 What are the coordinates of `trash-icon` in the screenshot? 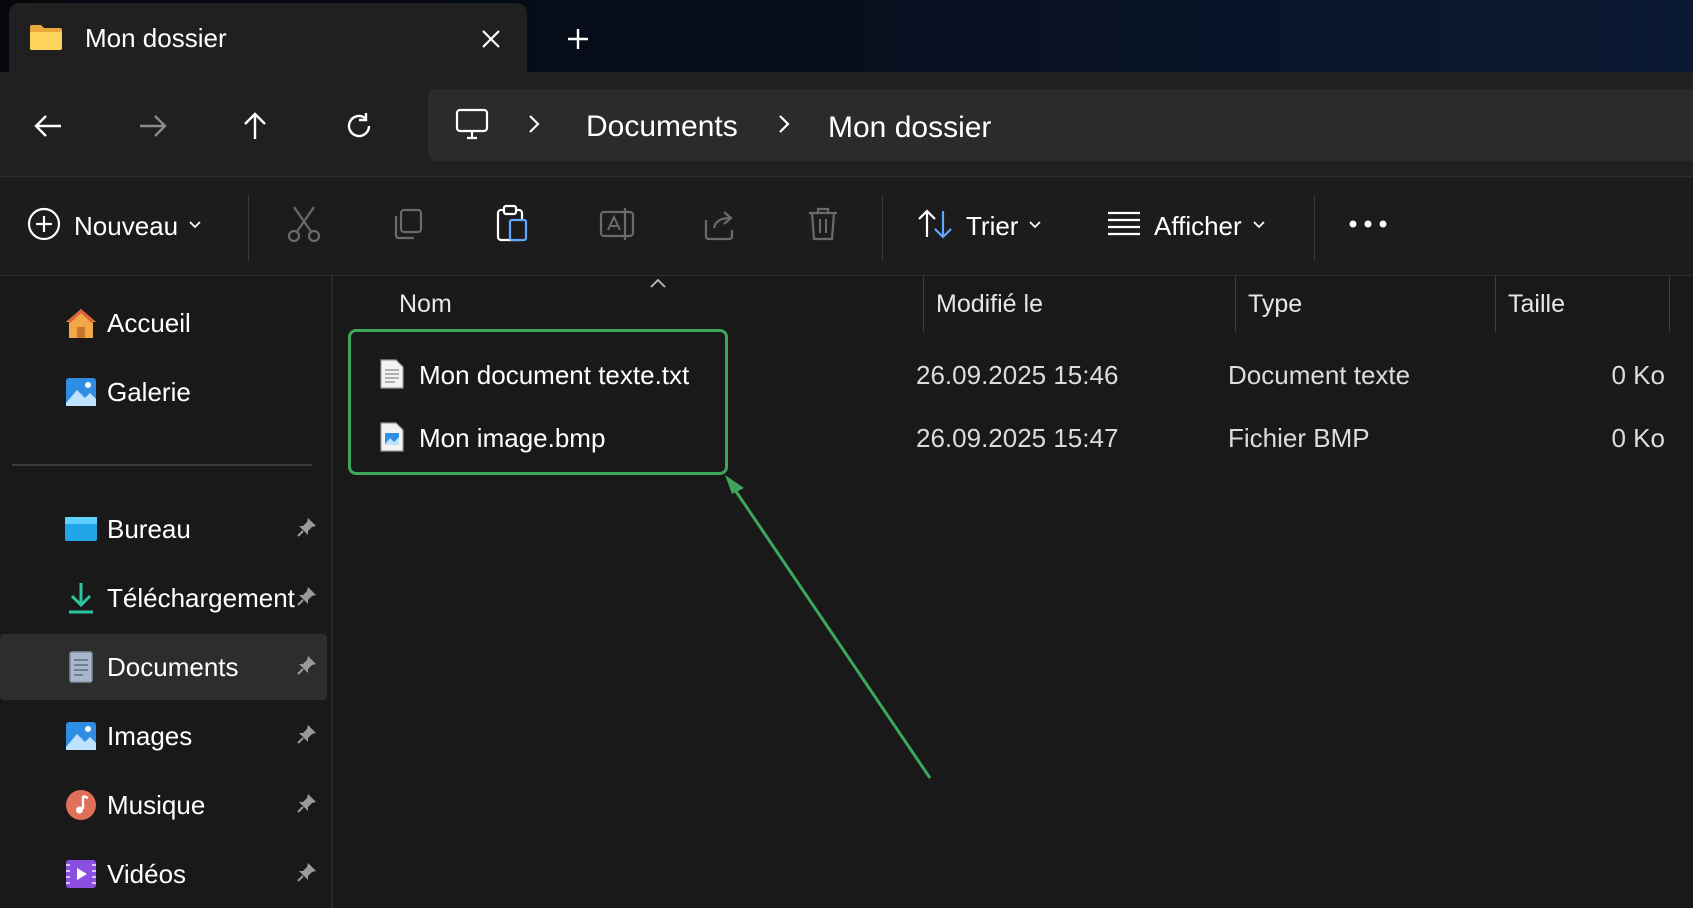 It's located at (823, 226).